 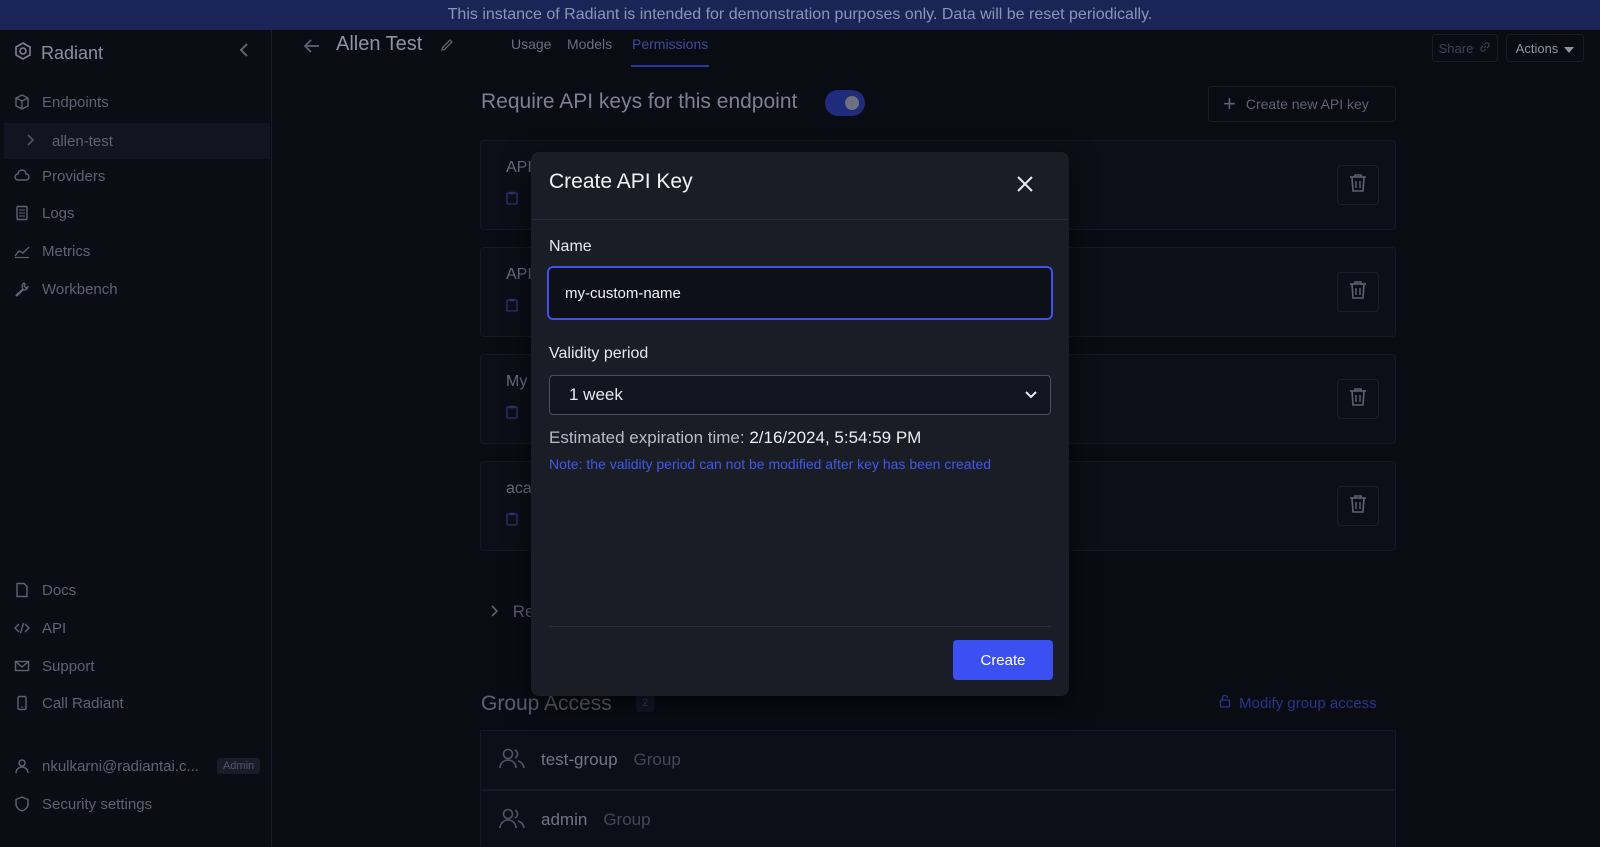 What do you see at coordinates (596, 394) in the screenshot?
I see `validity-selected-value: 1 week` at bounding box center [596, 394].